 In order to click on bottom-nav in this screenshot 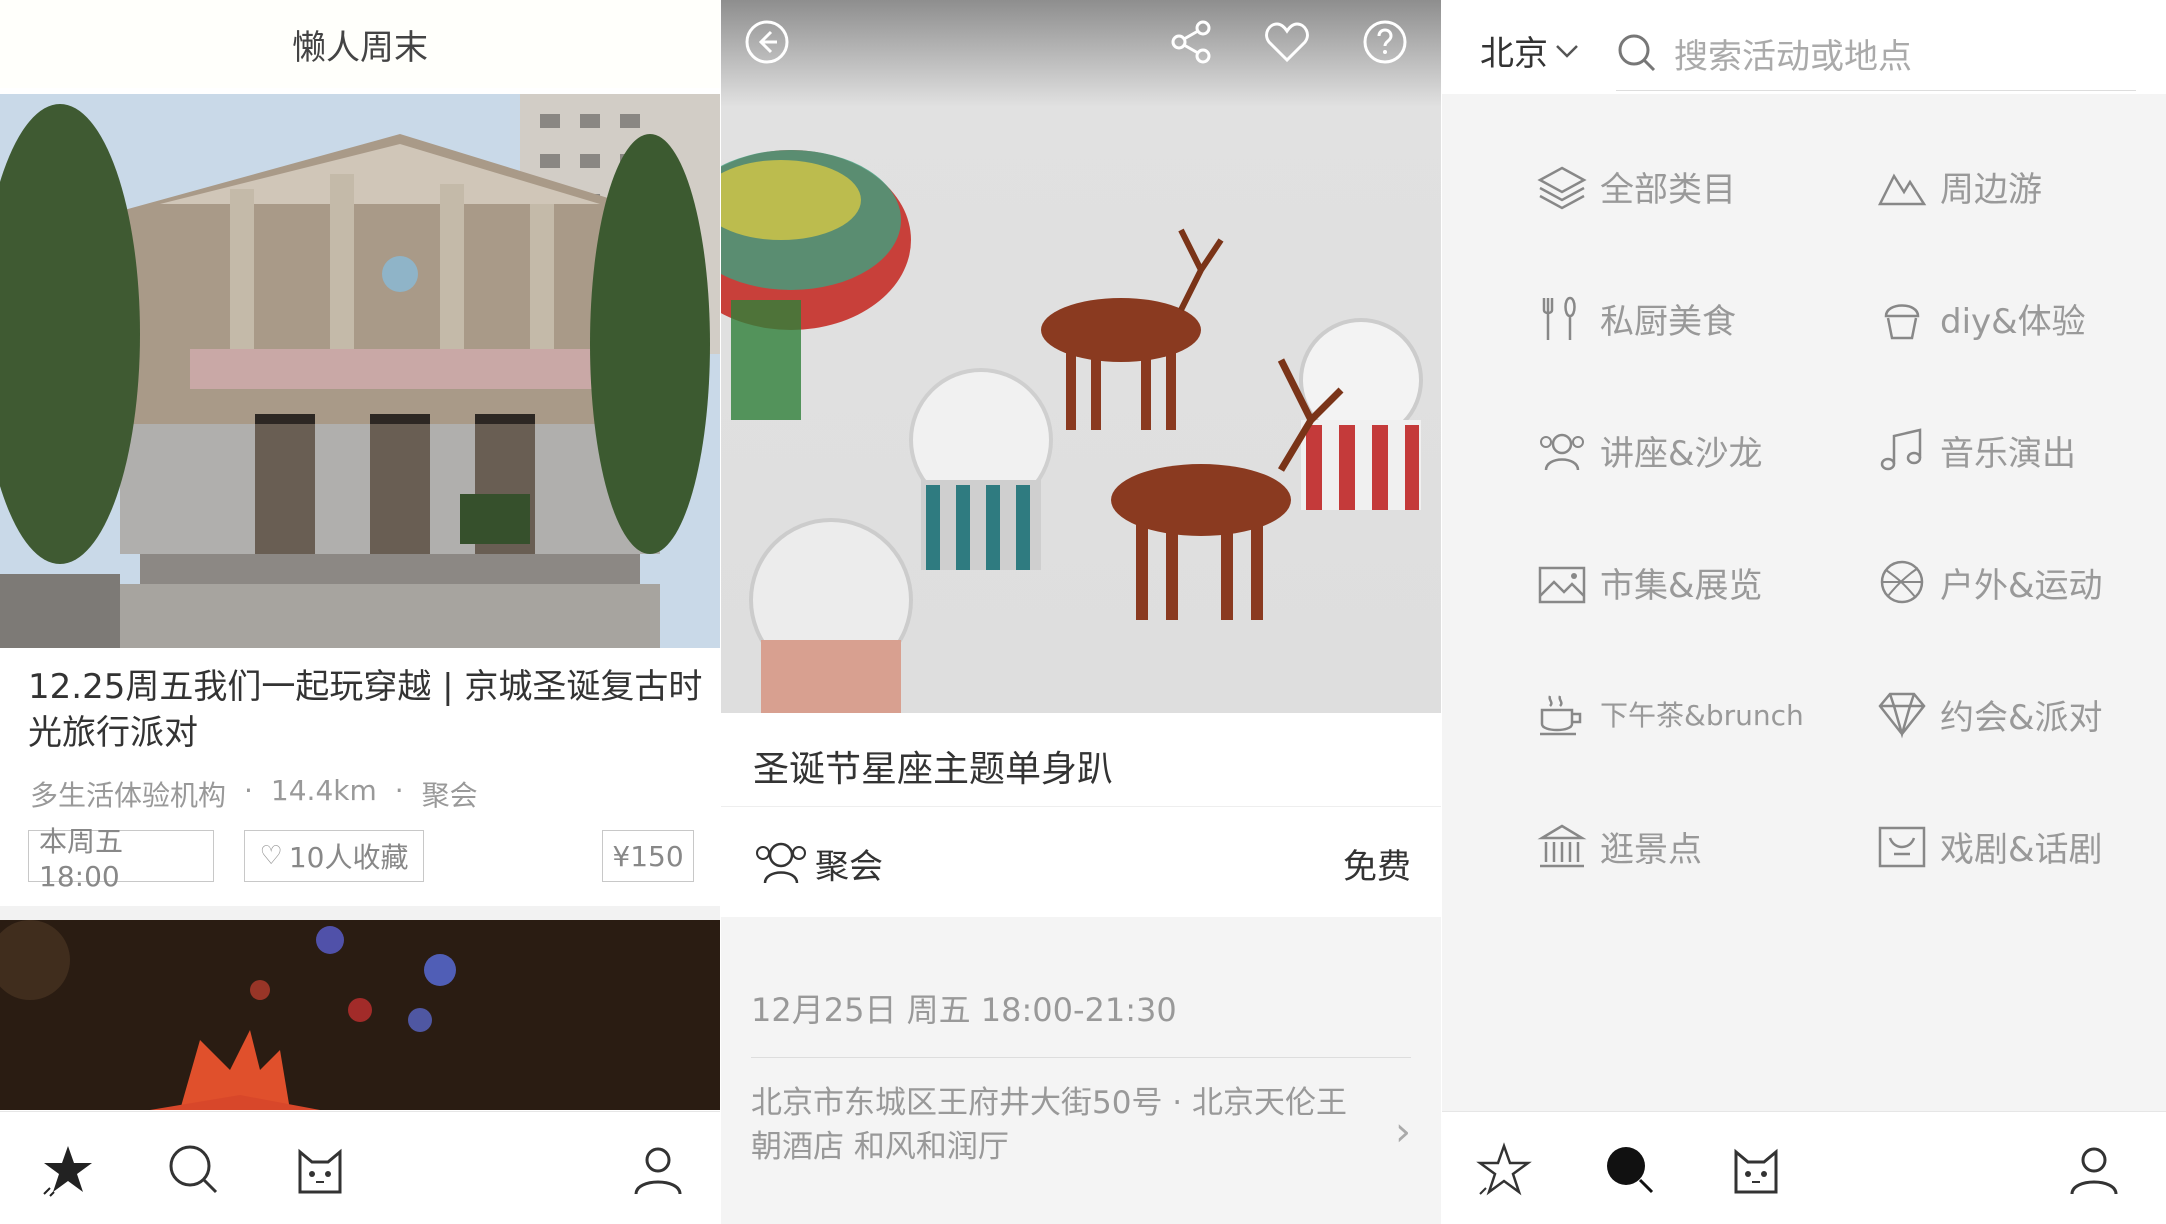, I will do `click(1804, 1167)`.